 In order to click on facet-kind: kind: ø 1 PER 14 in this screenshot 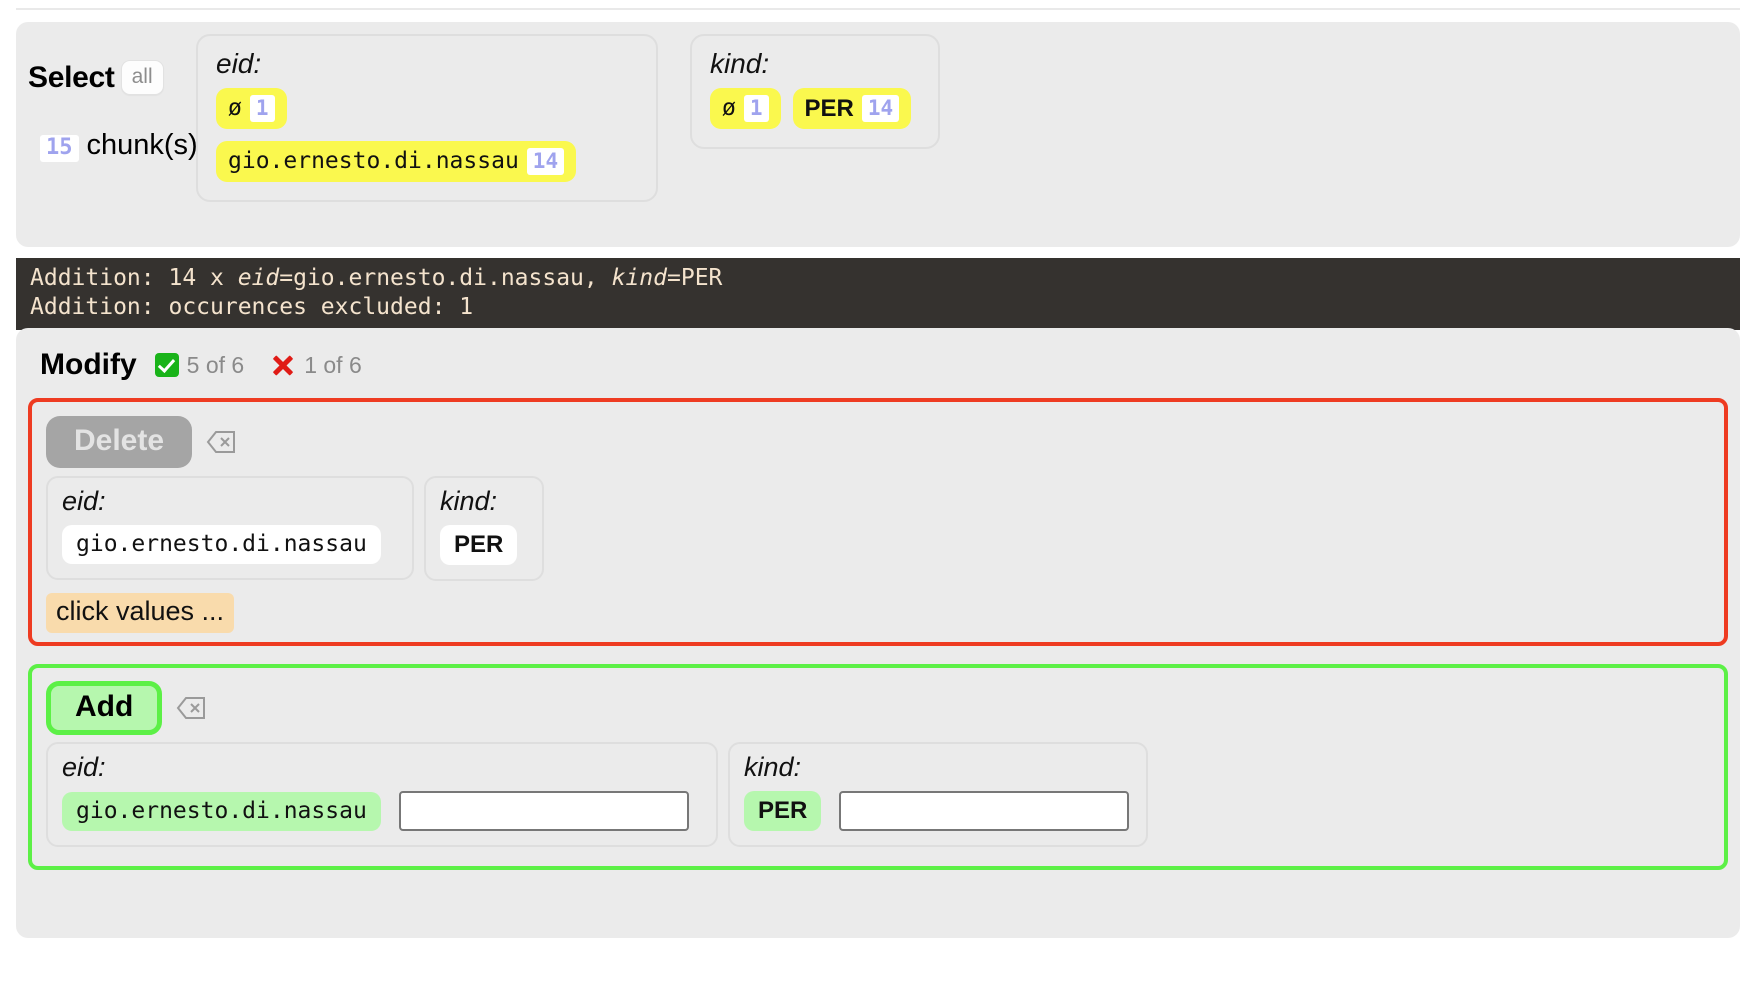, I will do `click(815, 91)`.